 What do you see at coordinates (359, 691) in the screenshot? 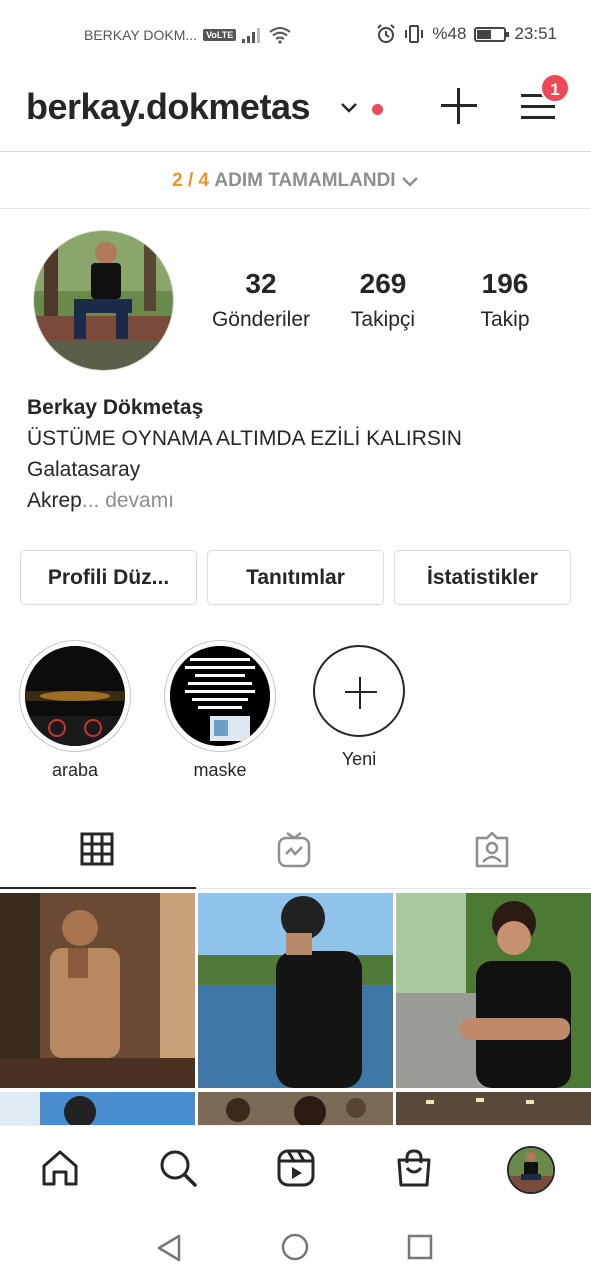
I see `plus-icon` at bounding box center [359, 691].